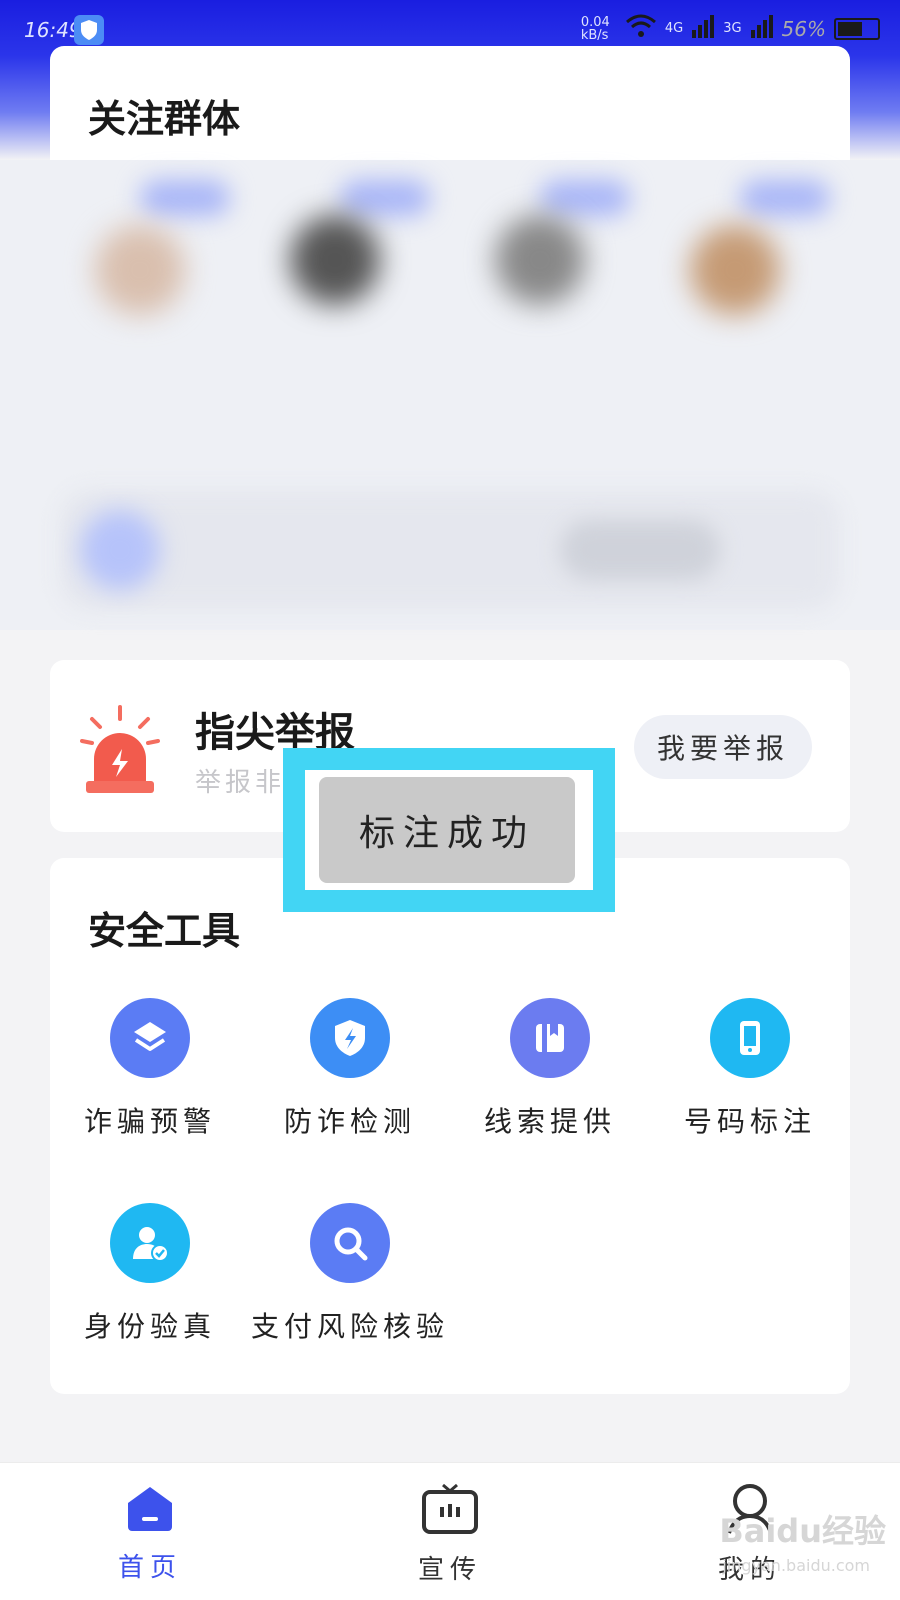  Describe the element at coordinates (450, 1511) in the screenshot. I see `tv-icon` at that location.